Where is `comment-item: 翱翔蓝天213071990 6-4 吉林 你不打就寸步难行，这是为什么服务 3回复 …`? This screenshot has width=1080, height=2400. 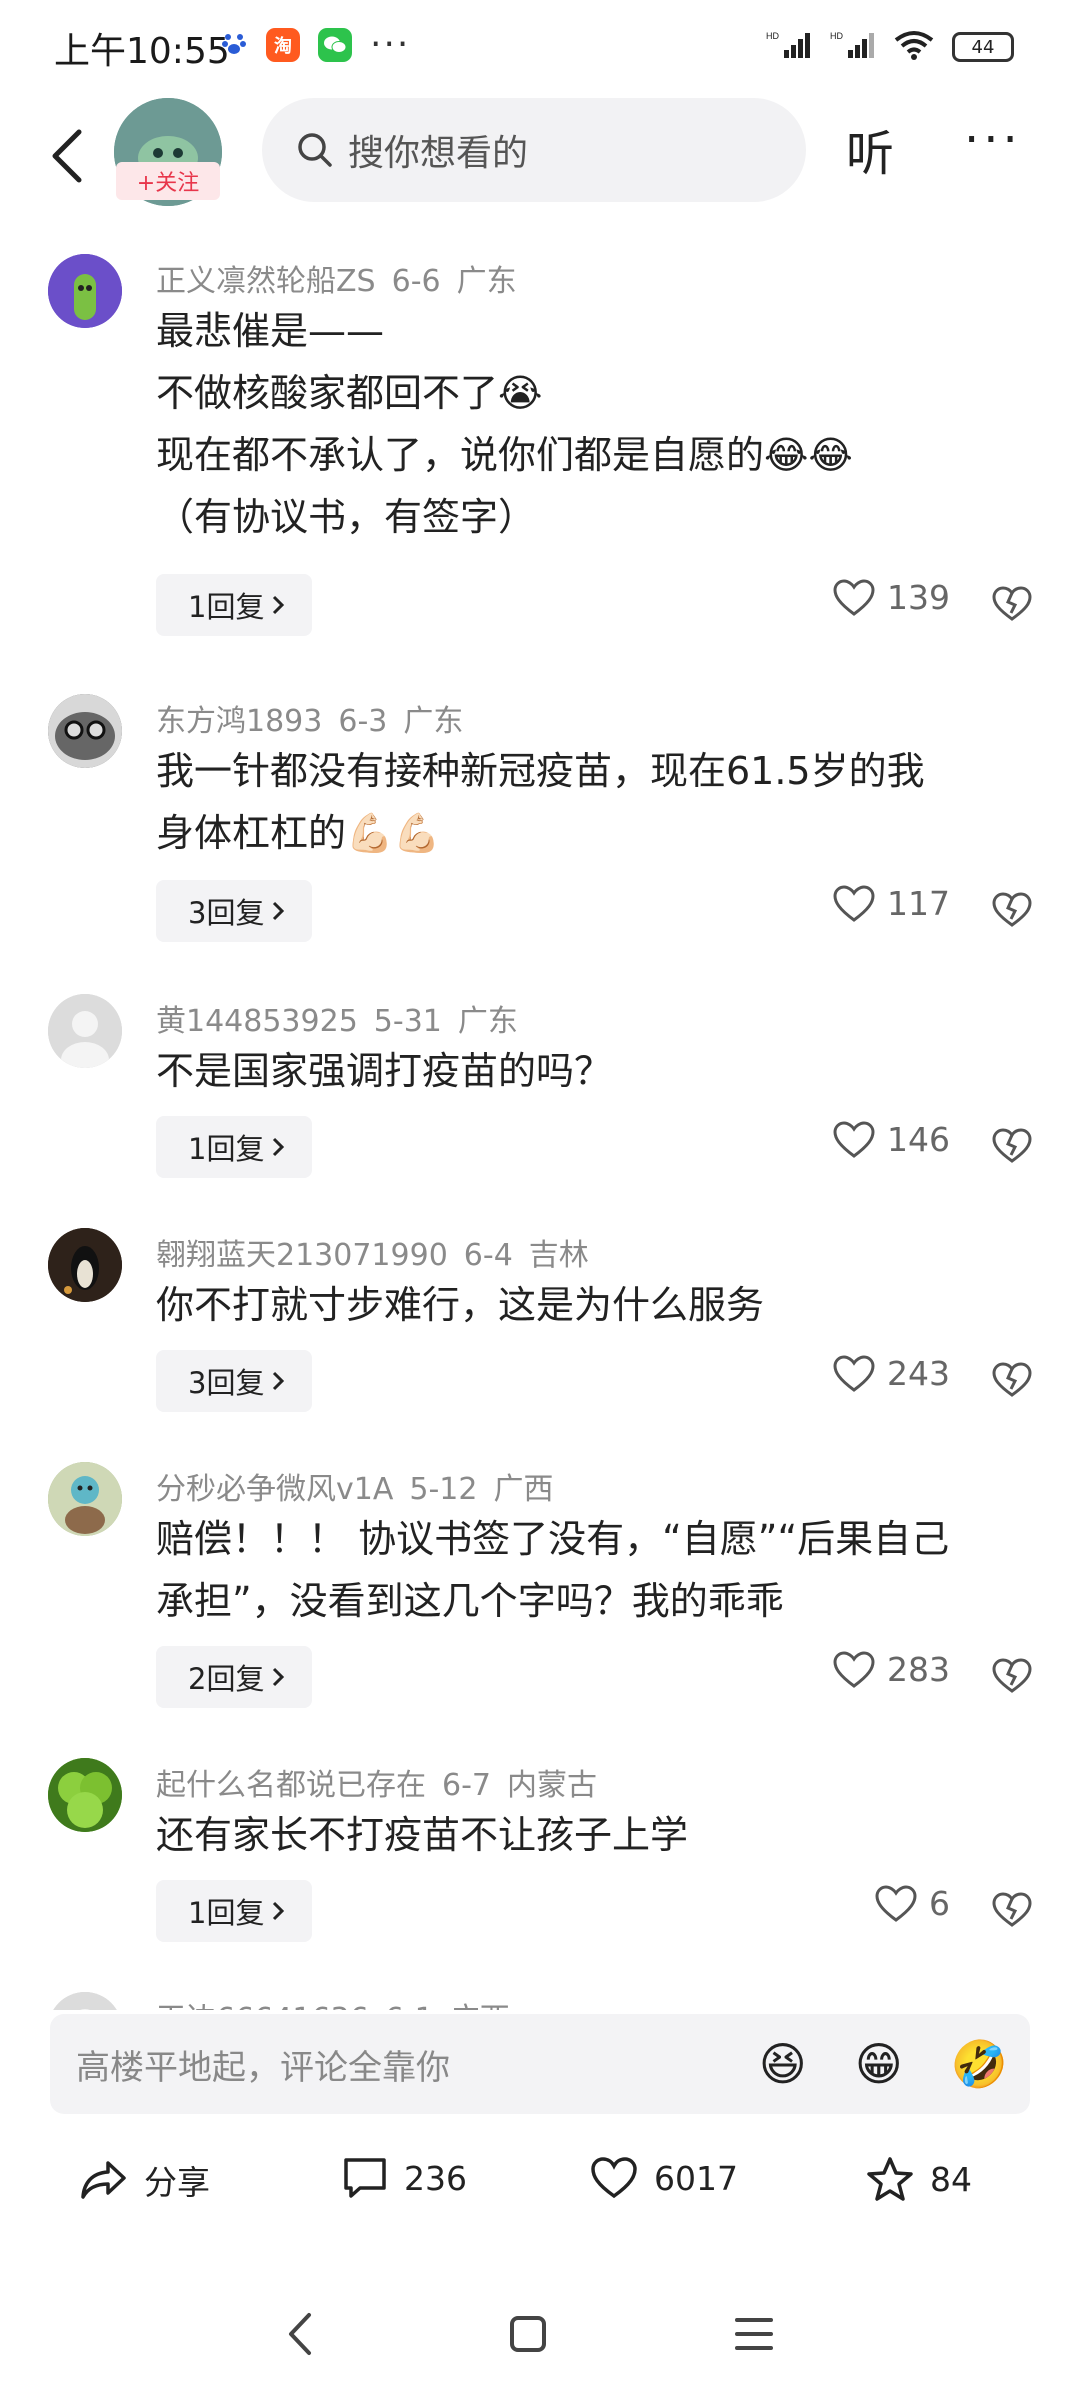
comment-item: 翱翔蓝天213071990 6-4 吉林 你不打就寸步难行，这是为什么服务 3回复 … is located at coordinates (540, 1331).